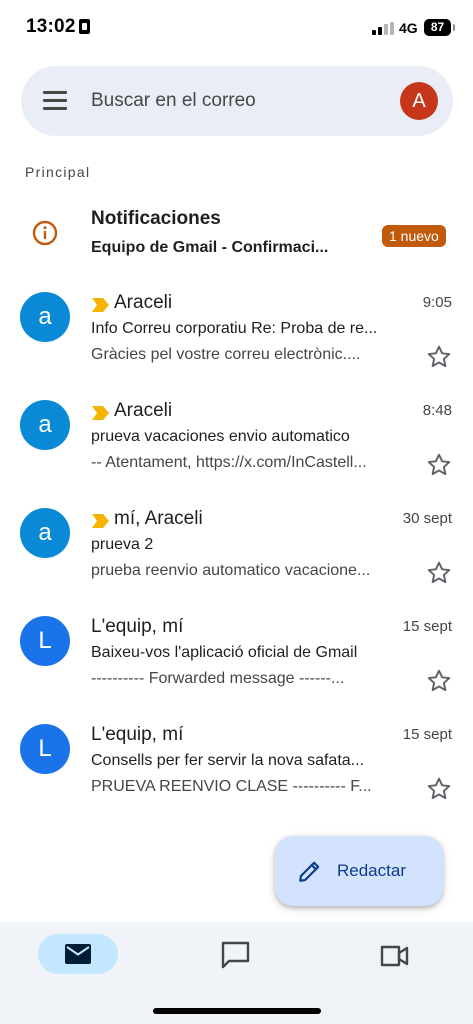  I want to click on email-subject: Baixeu-vos l'aplicació oficial de Gmail, so click(224, 652).